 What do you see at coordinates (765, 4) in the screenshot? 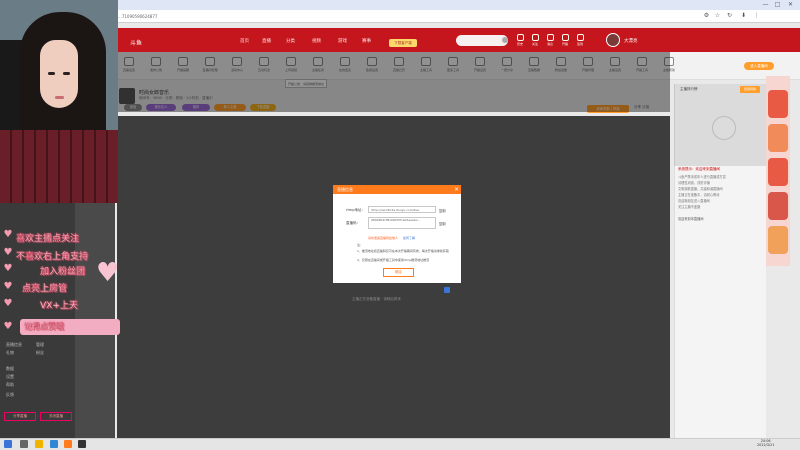
I see `minimize-icon: —` at bounding box center [765, 4].